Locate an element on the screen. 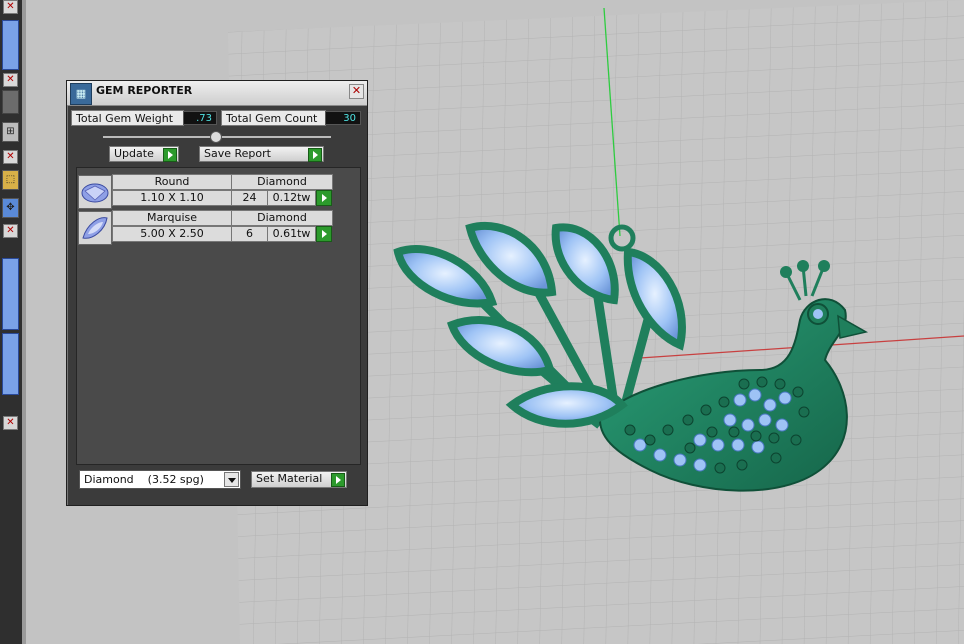  total-gem-count-label: Total Gem Count is located at coordinates (273, 118).